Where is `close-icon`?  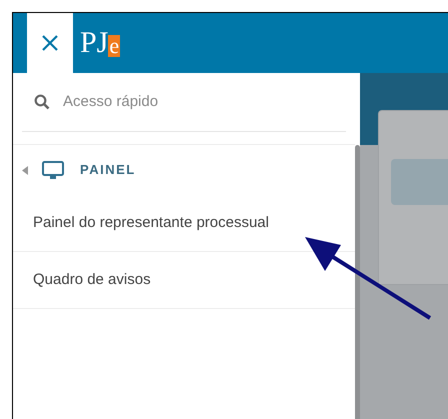 close-icon is located at coordinates (50, 43).